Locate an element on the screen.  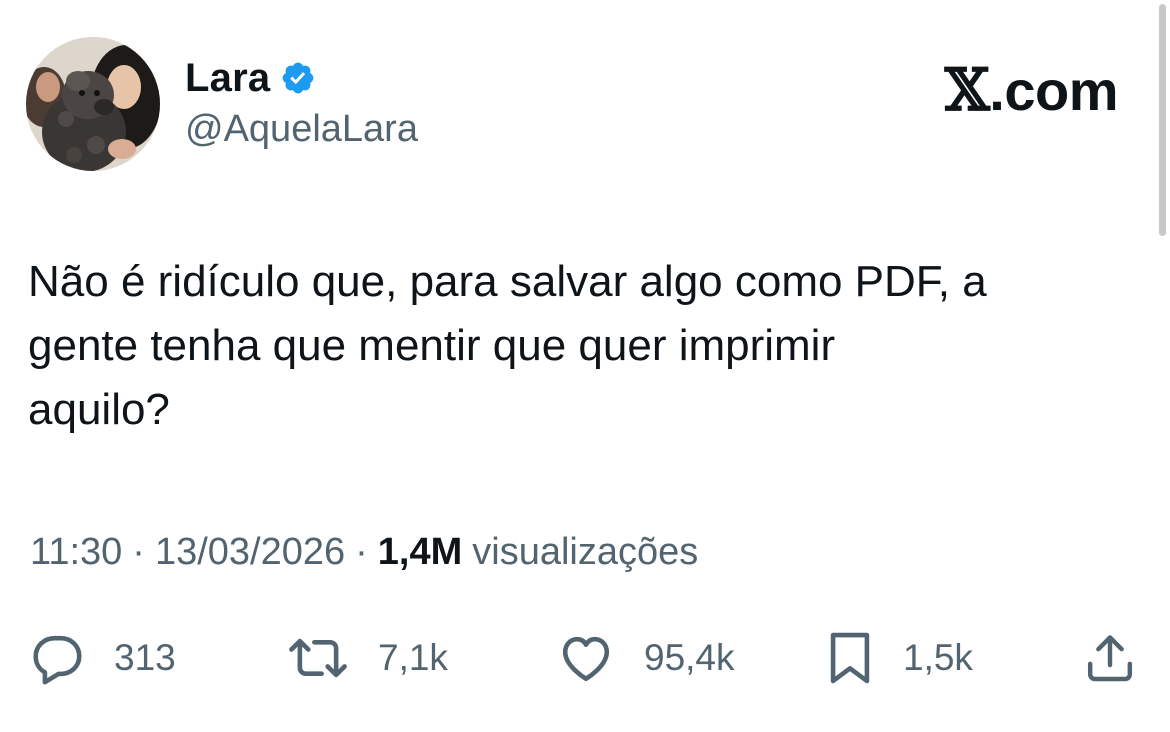
bookmark-icon is located at coordinates (850, 658).